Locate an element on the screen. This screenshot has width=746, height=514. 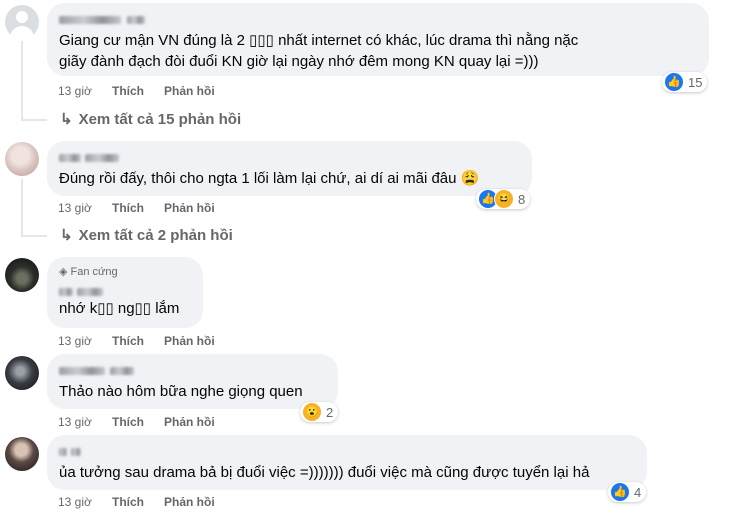
comment-bubble: Thảo nào hôm bữa nghe giọng quen is located at coordinates (192, 381).